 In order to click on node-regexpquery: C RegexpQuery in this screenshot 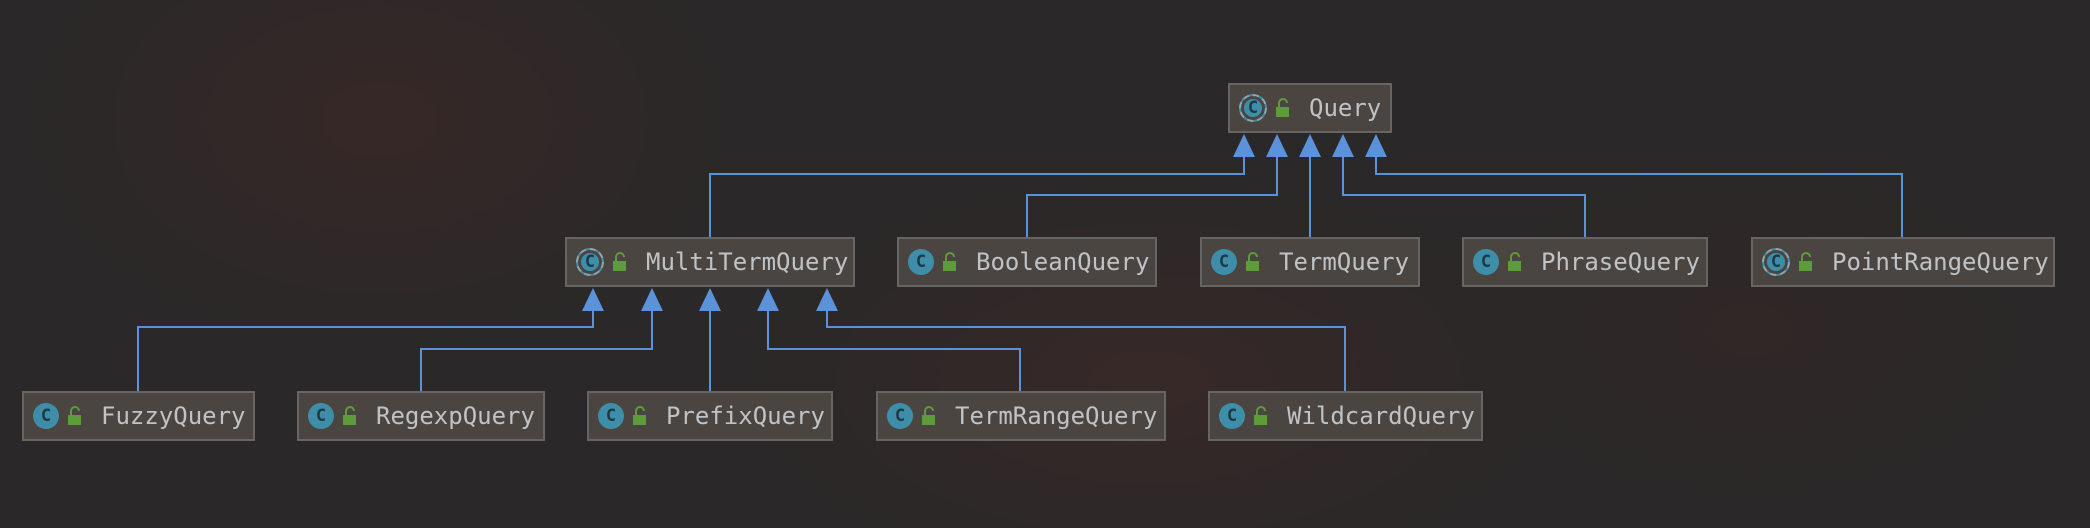, I will do `click(421, 416)`.